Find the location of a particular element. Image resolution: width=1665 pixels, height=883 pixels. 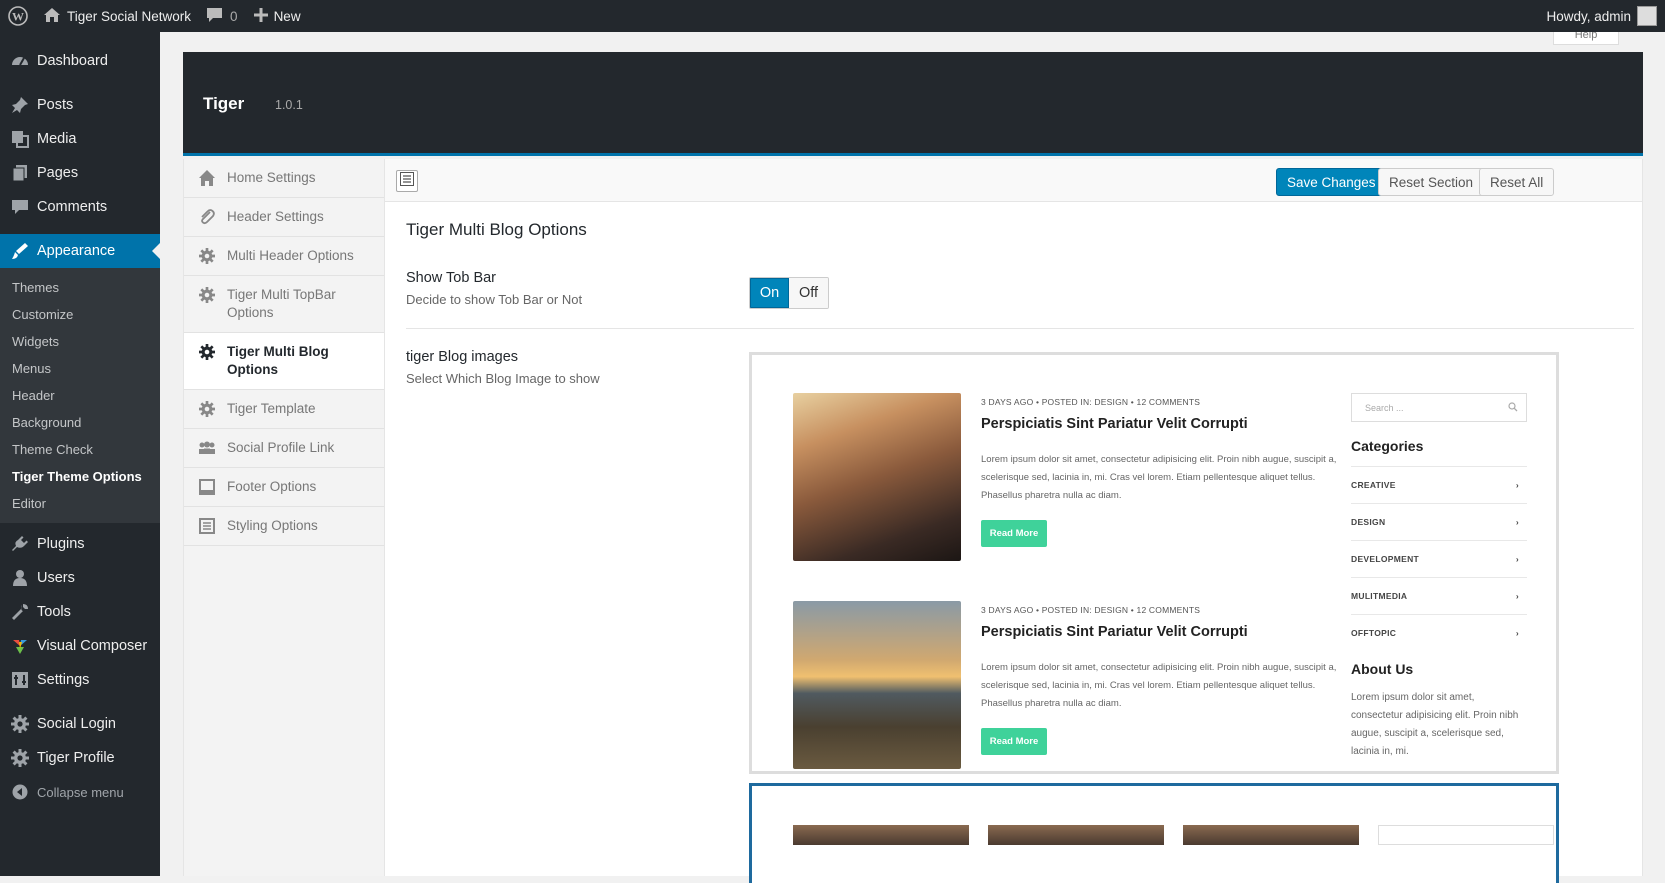

submenu-editor: Editor is located at coordinates (80, 503).